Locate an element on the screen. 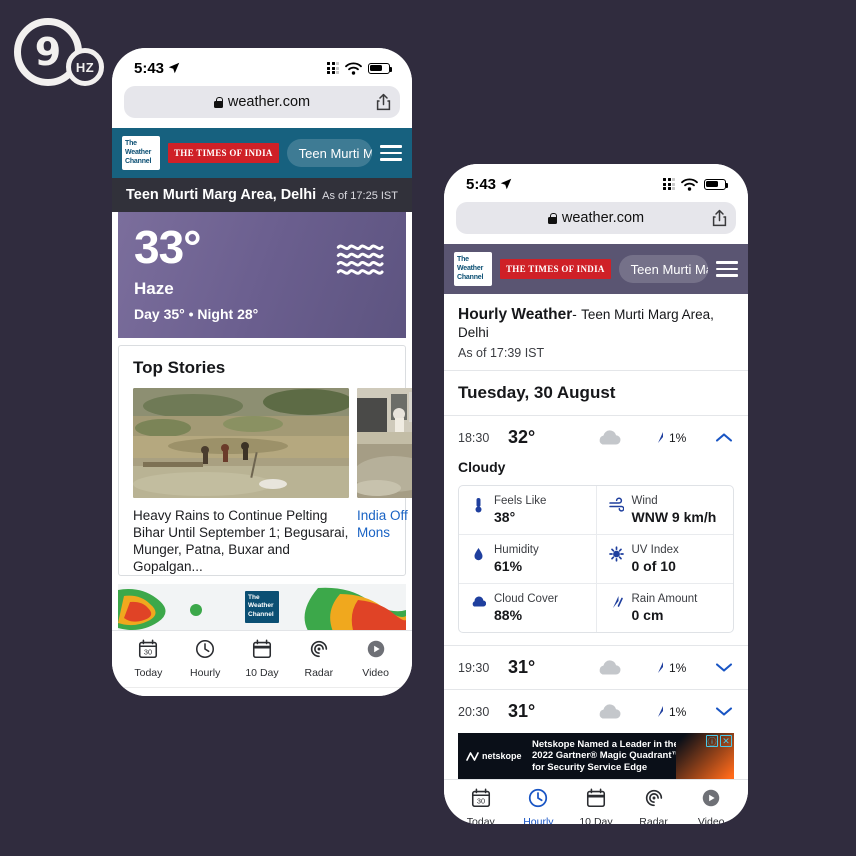 This screenshot has width=856, height=856. hour-precip: 1% is located at coordinates (682, 668).